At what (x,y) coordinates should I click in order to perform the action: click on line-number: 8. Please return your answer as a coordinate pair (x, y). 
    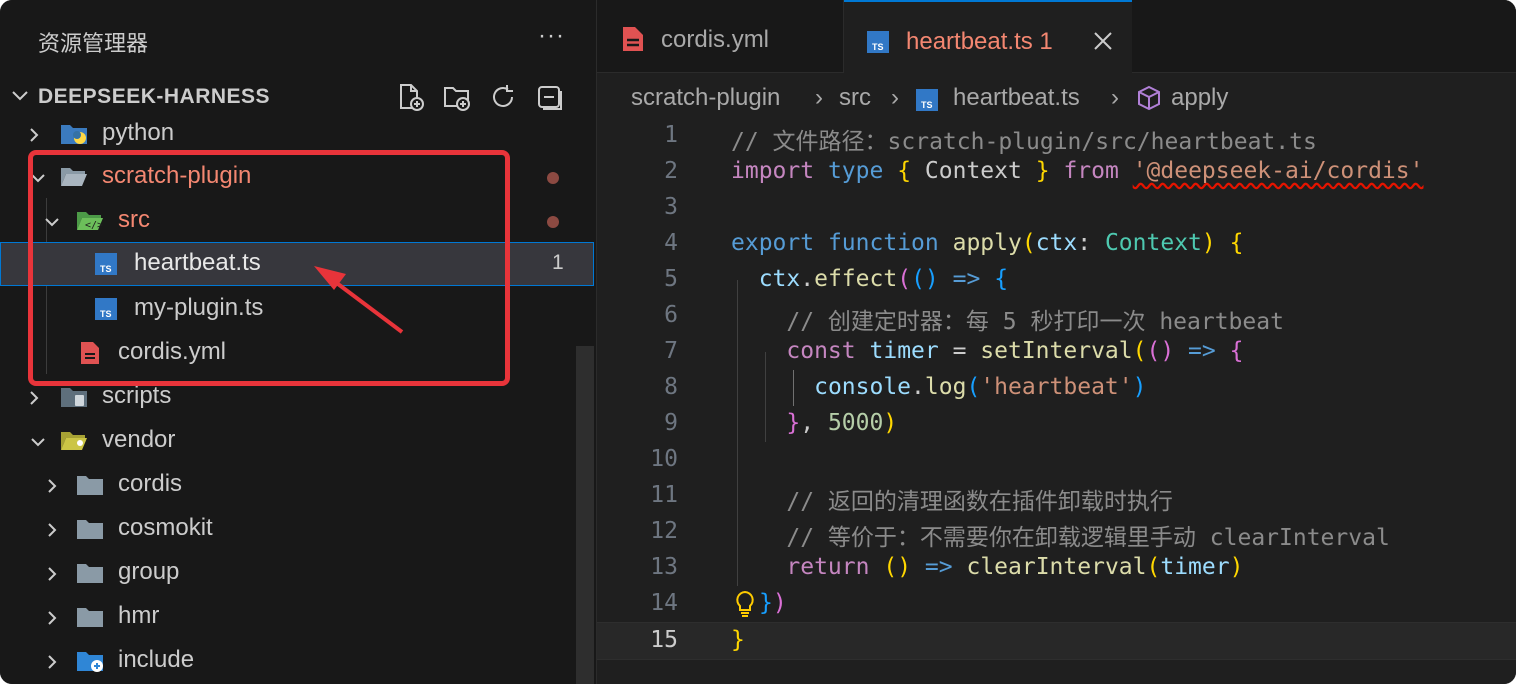
    Looking at the image, I should click on (671, 387).